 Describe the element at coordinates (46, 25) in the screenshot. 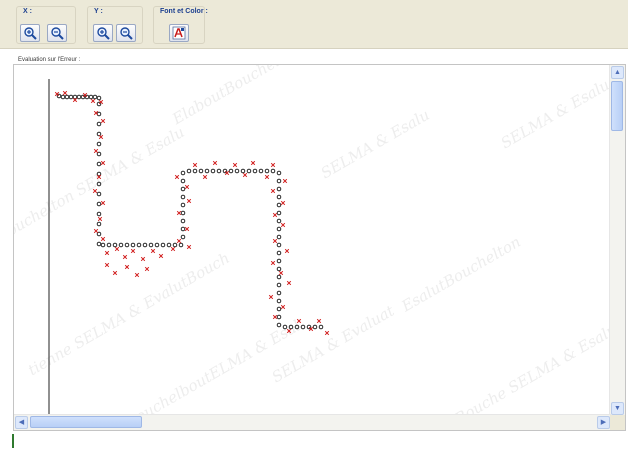

I see `x-axis-group: X :` at that location.